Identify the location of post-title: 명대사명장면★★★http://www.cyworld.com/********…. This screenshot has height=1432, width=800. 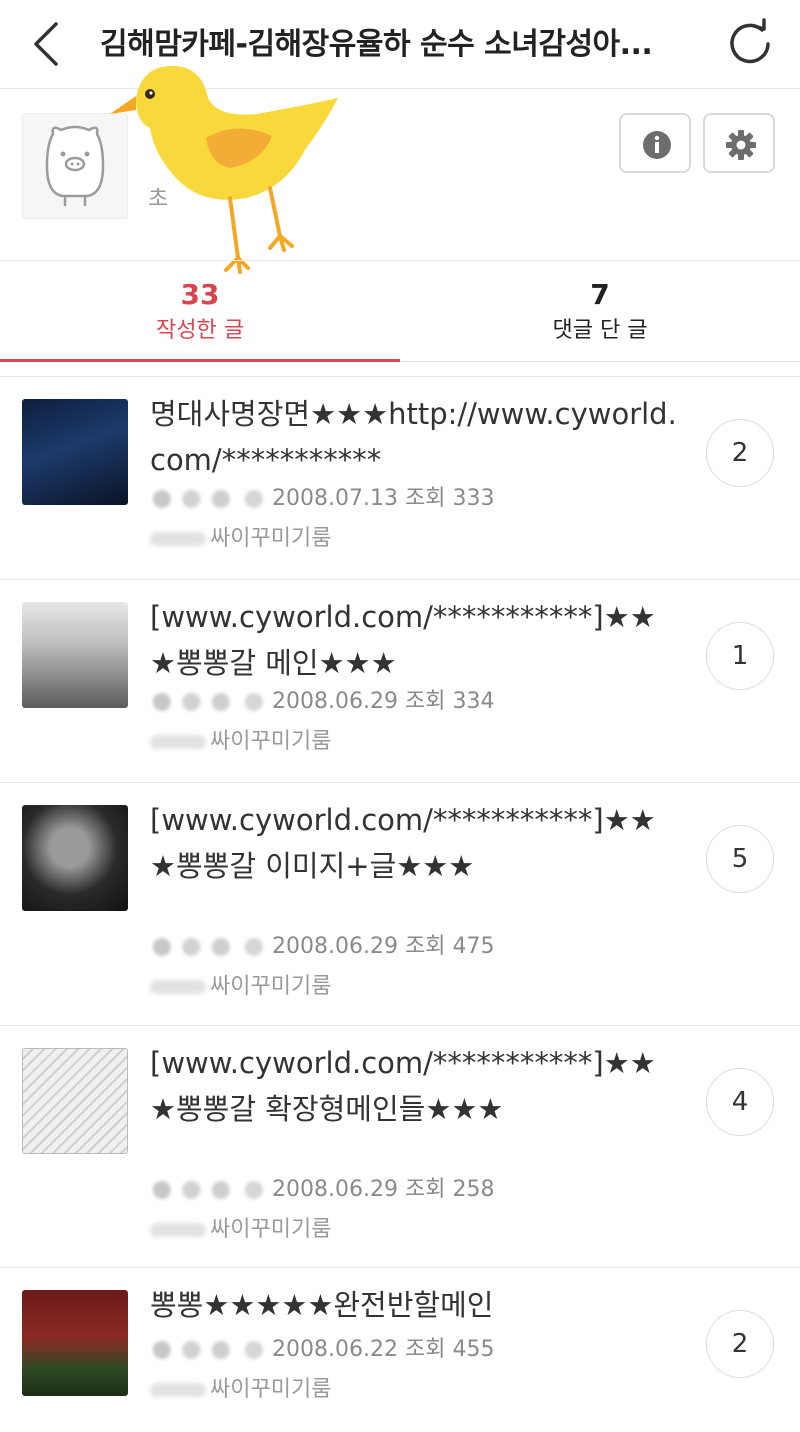
(413, 437).